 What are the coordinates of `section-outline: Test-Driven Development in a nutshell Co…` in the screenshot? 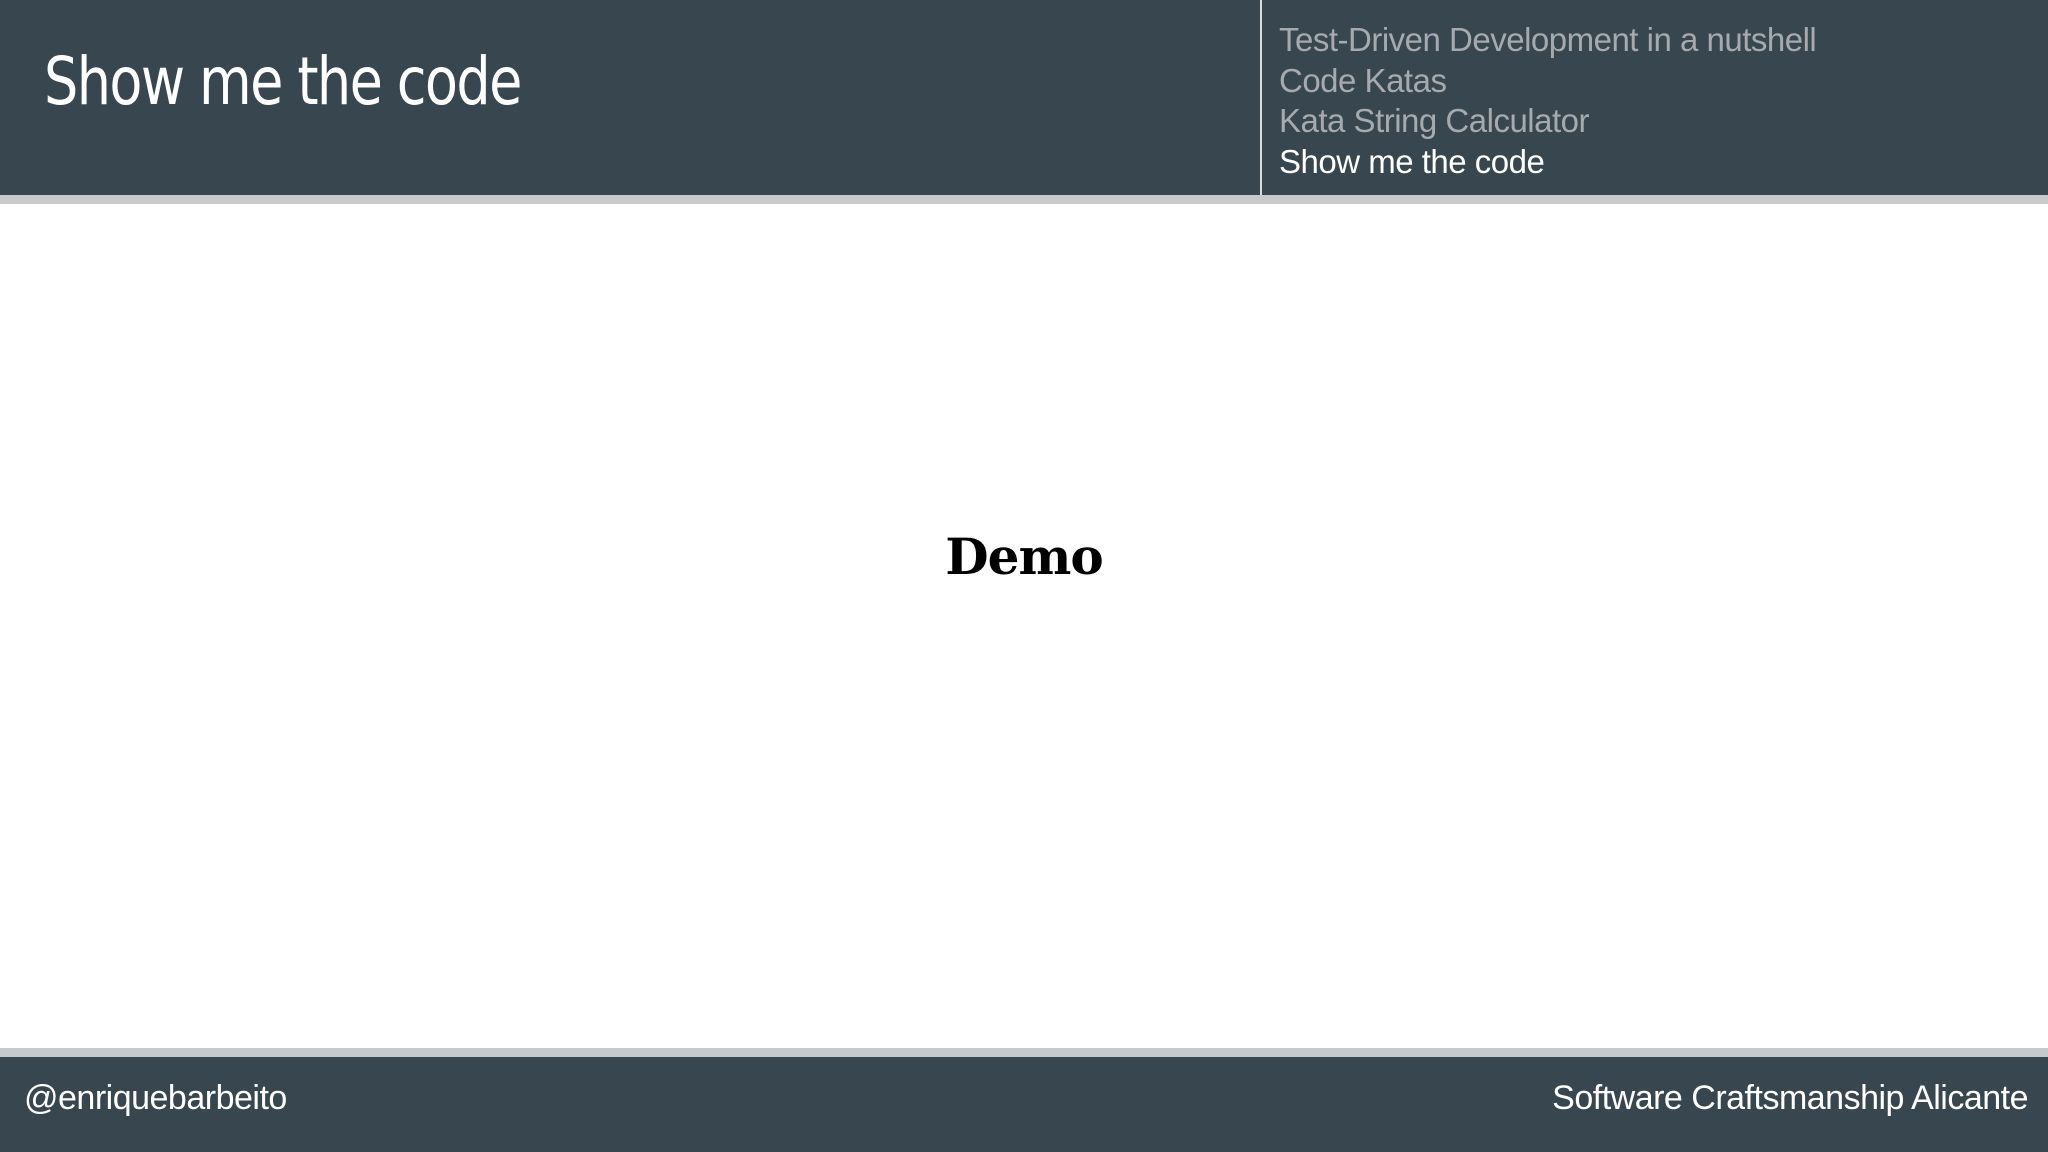 It's located at (1548, 101).